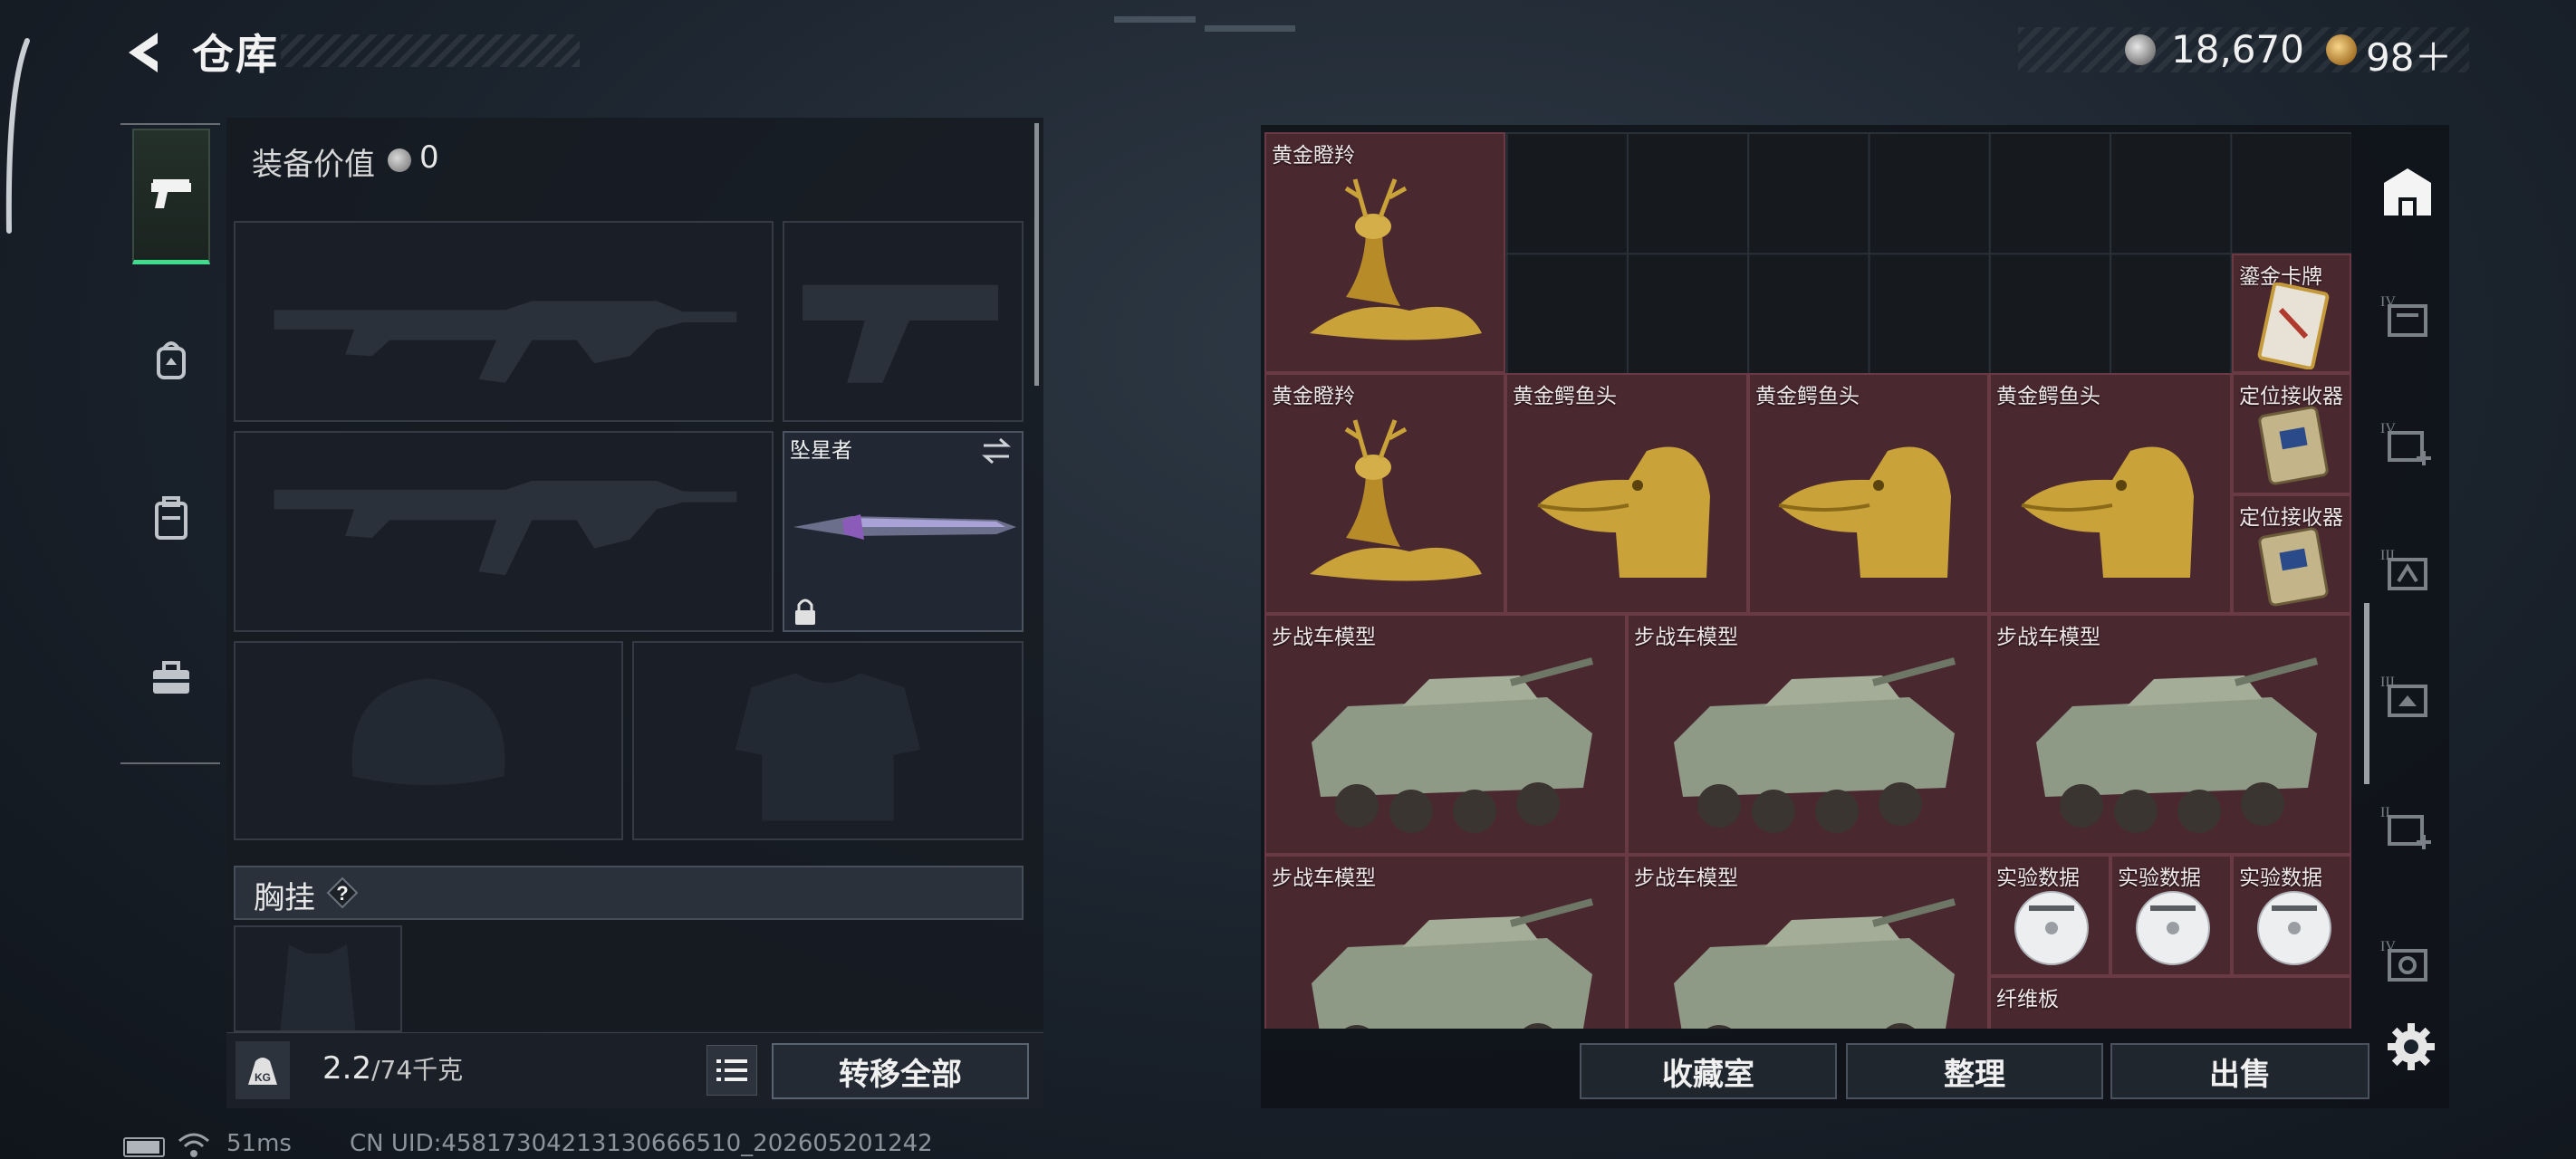 This screenshot has width=2576, height=1159. I want to click on stash-tab-2: IV, so click(2407, 315).